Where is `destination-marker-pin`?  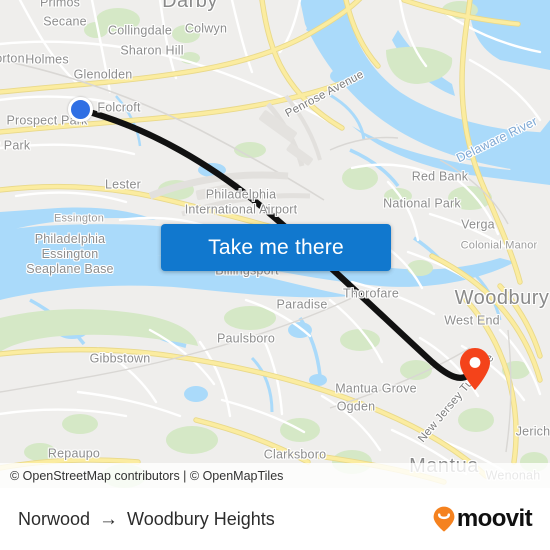
destination-marker-pin is located at coordinates (475, 371).